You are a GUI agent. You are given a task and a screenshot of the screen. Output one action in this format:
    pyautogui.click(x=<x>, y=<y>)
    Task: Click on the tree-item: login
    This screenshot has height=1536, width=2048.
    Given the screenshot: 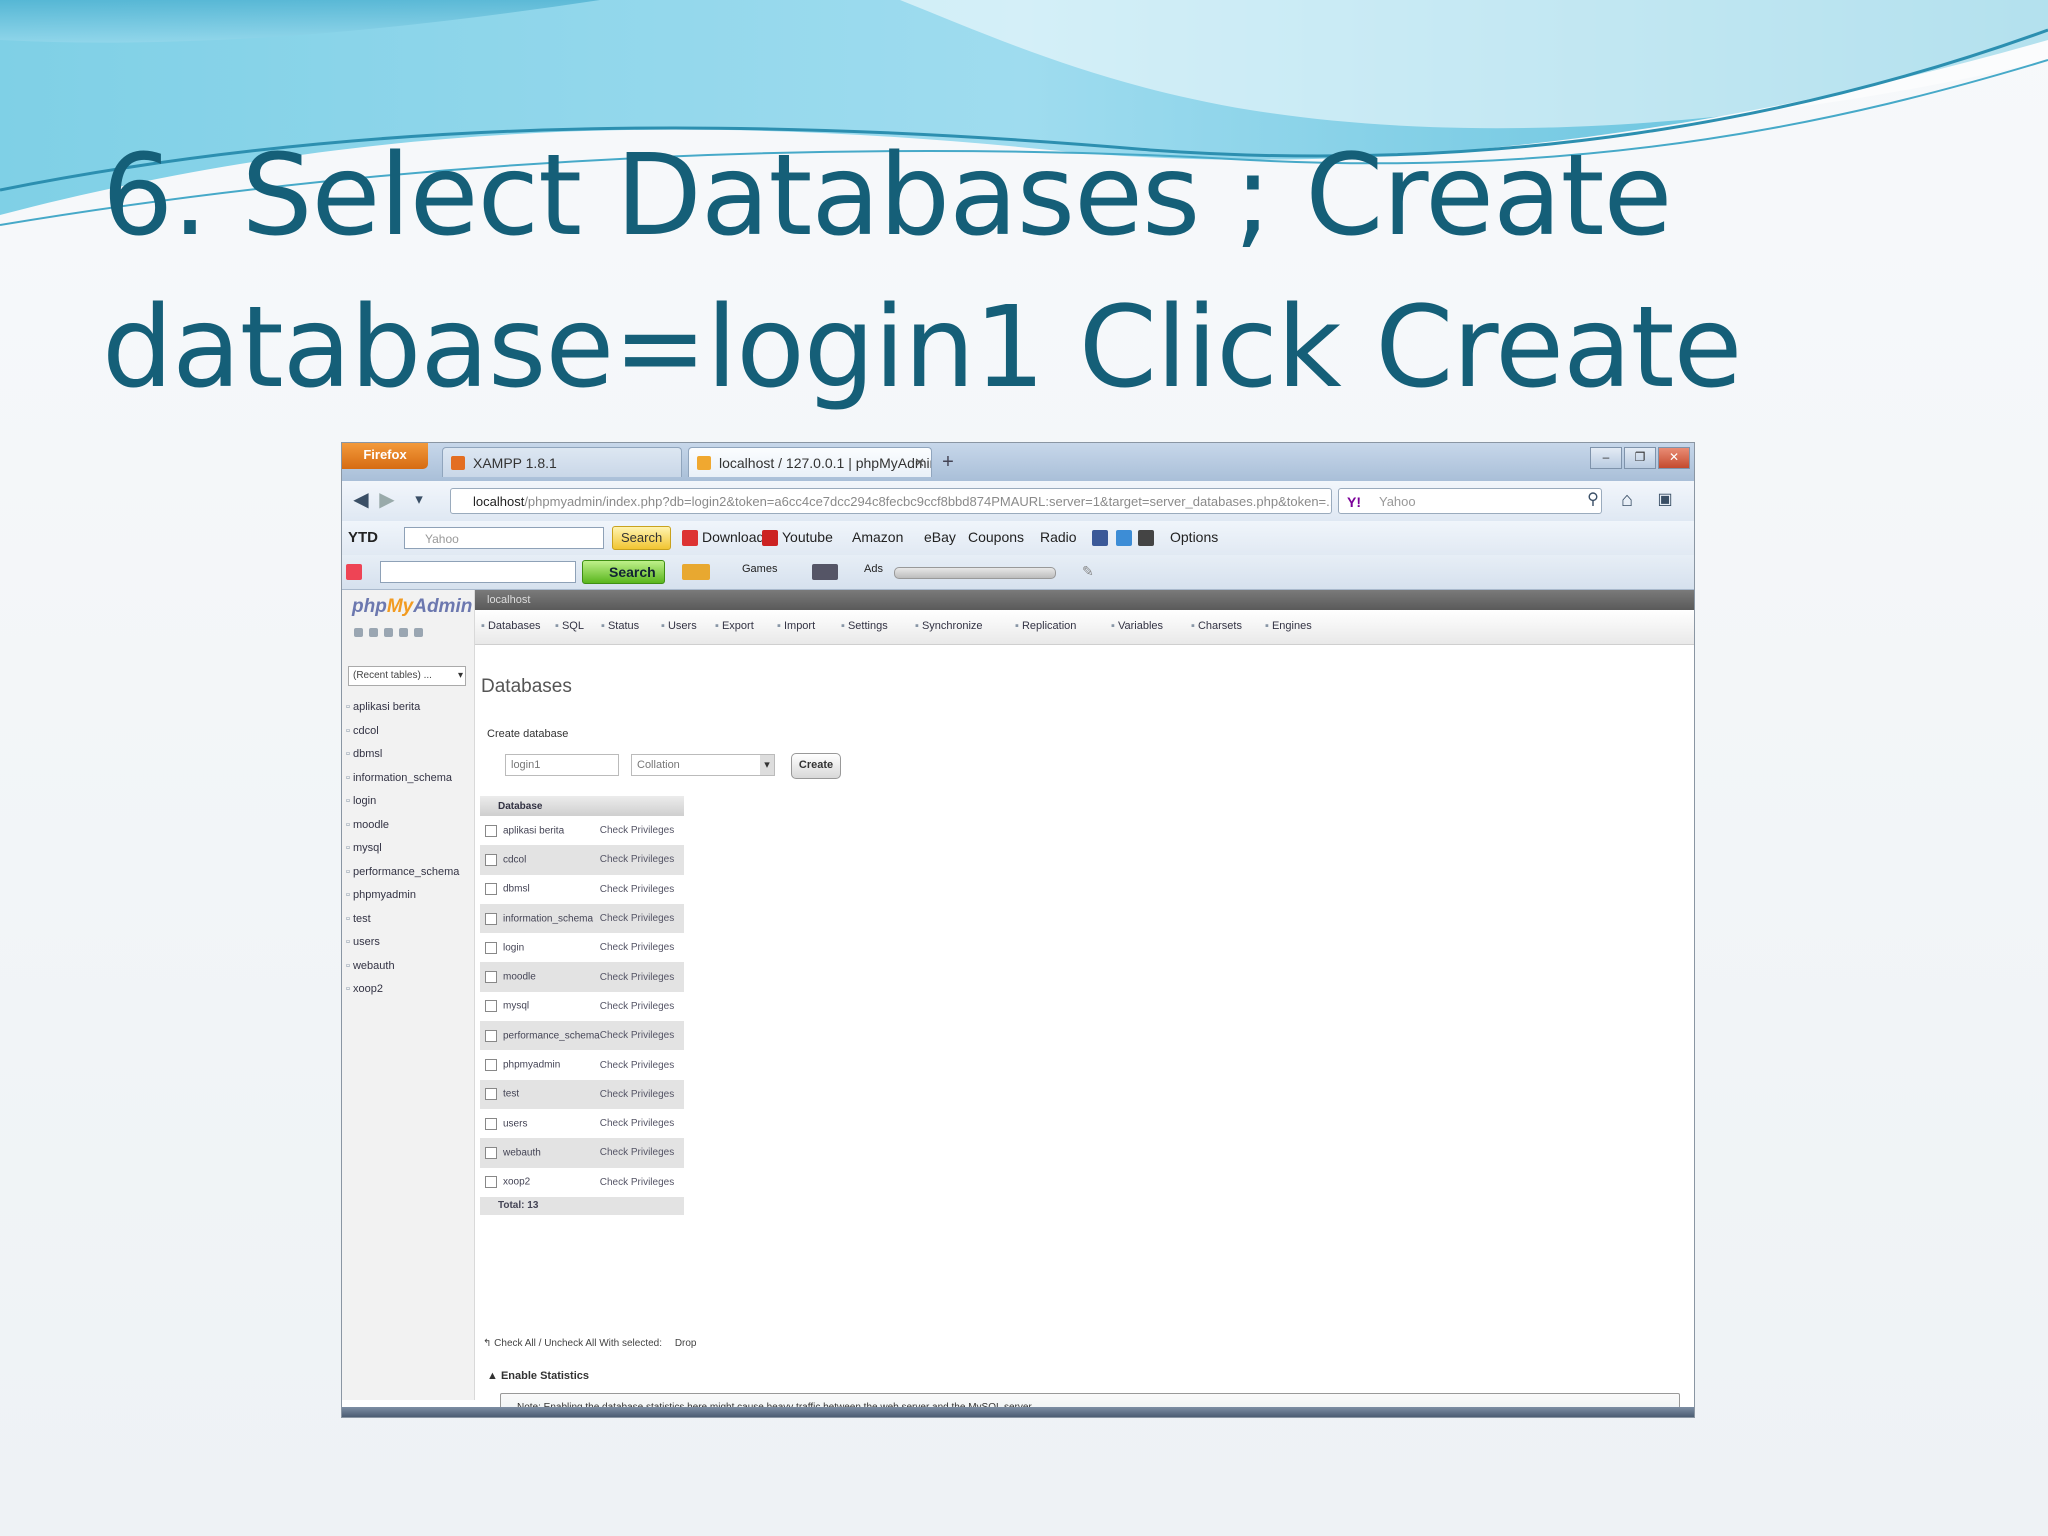 What is the action you would take?
    pyautogui.click(x=402, y=802)
    